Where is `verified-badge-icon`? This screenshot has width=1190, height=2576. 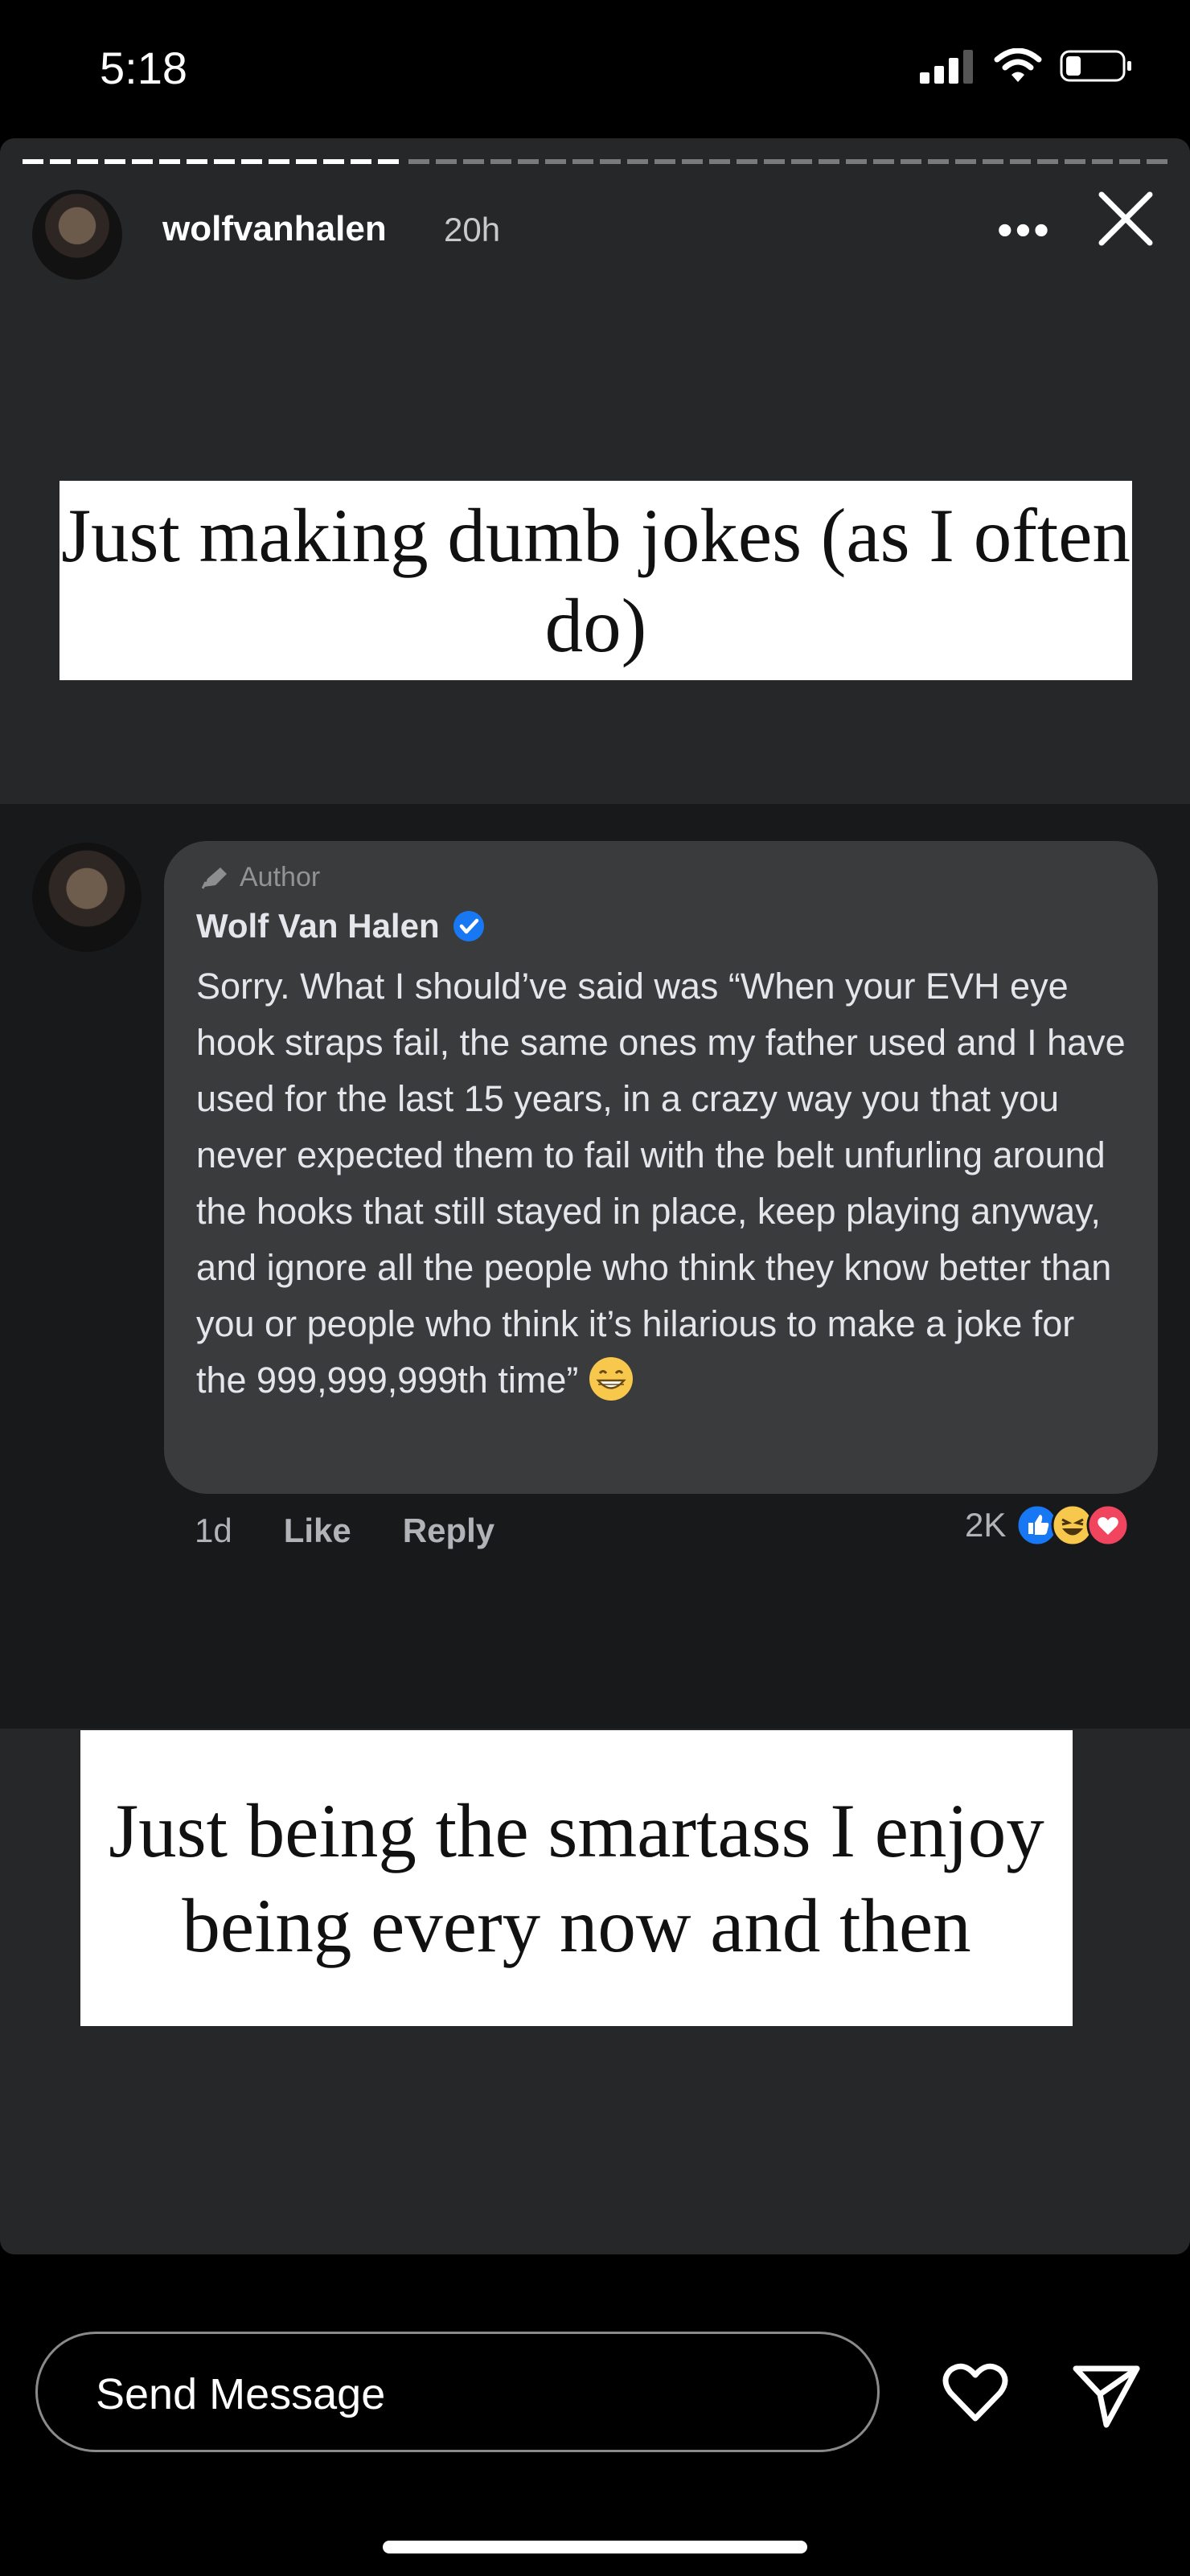
verified-badge-icon is located at coordinates (469, 926).